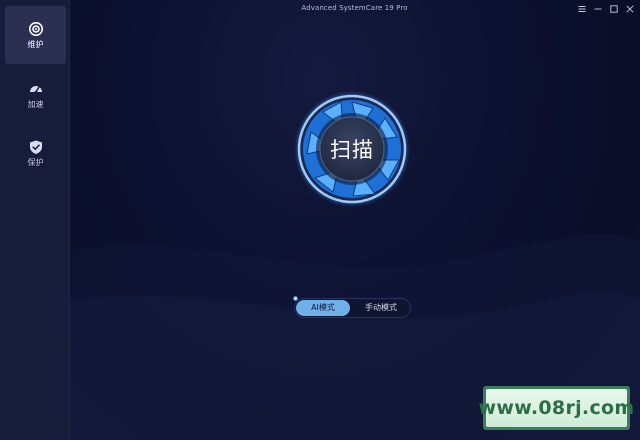  I want to click on shield-icon, so click(35, 147).